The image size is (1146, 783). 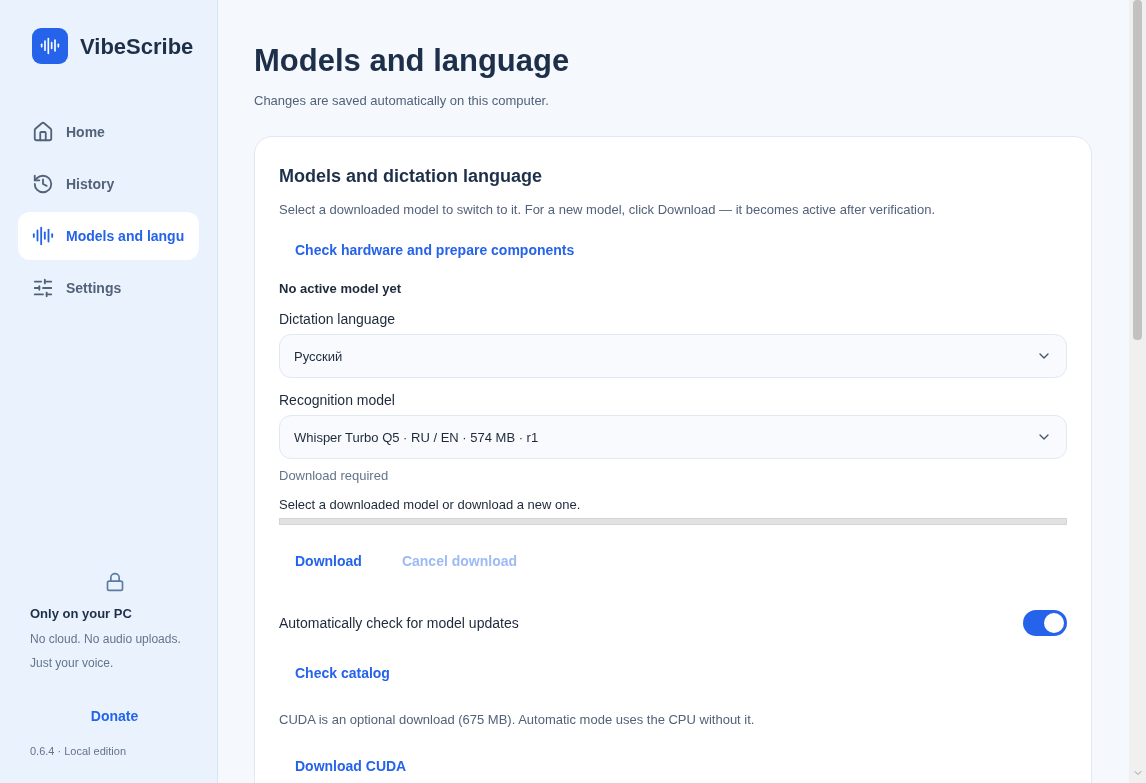 What do you see at coordinates (412, 61) in the screenshot?
I see `page-title: Models and language` at bounding box center [412, 61].